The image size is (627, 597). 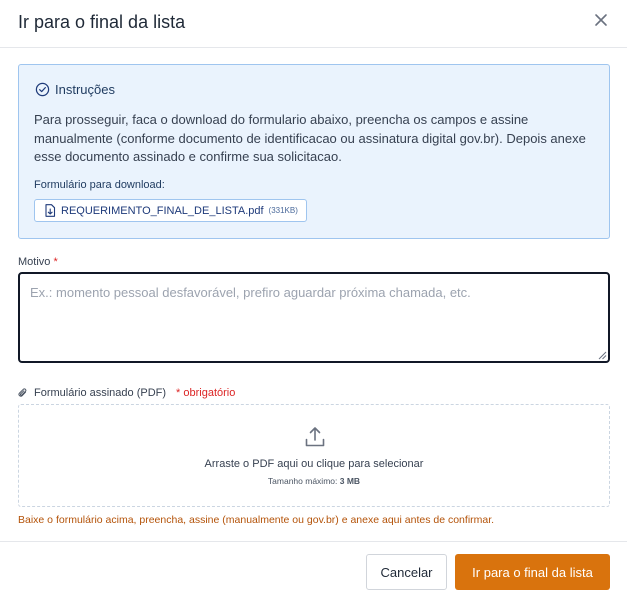 I want to click on download-label: Formulário para download:, so click(x=99, y=185).